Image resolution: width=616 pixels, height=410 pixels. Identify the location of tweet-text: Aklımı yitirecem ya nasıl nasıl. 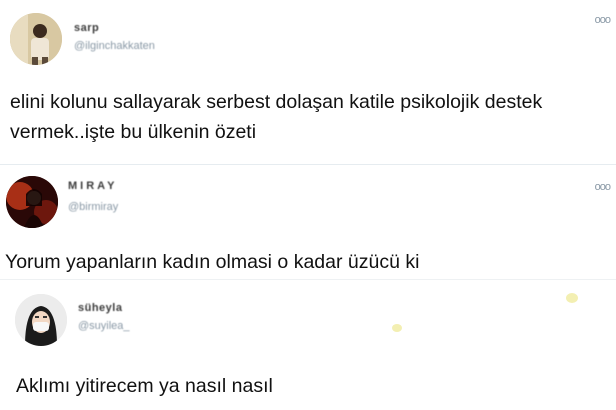
(144, 386).